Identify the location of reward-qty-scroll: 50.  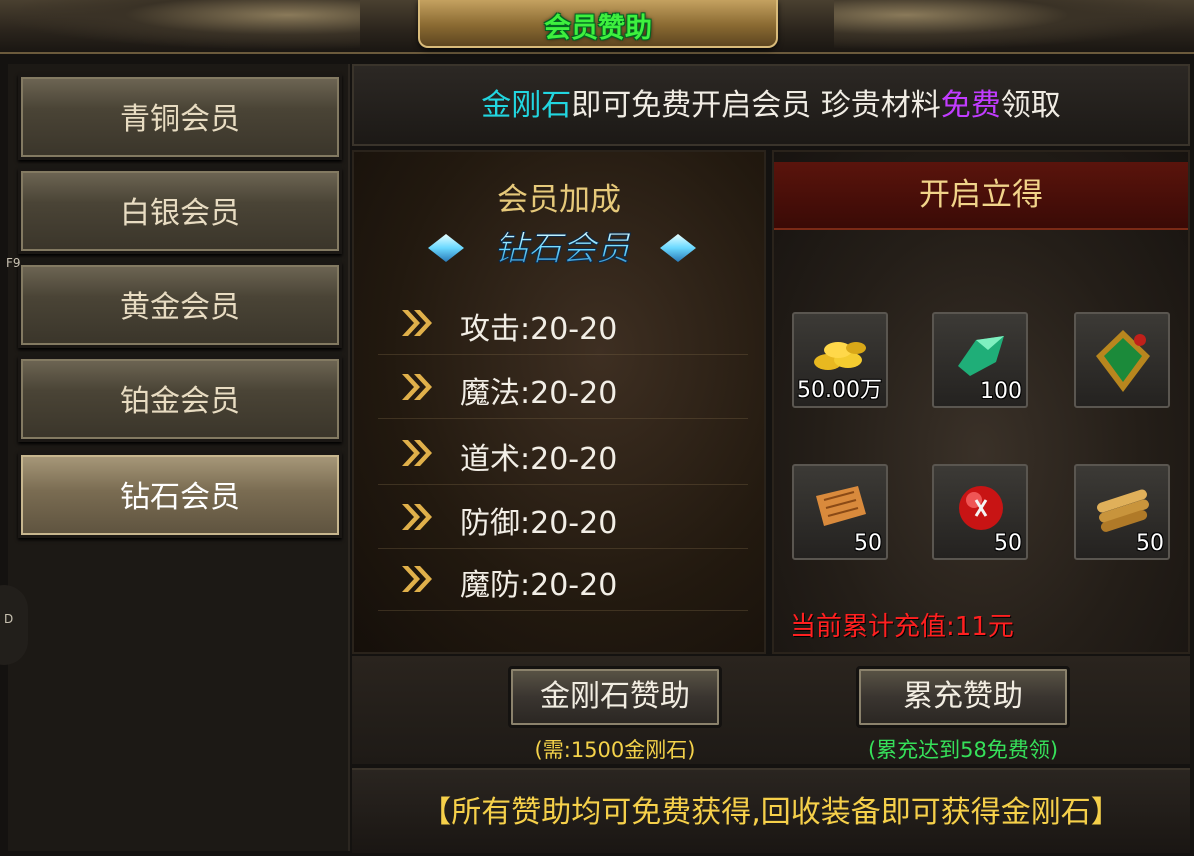
(868, 543).